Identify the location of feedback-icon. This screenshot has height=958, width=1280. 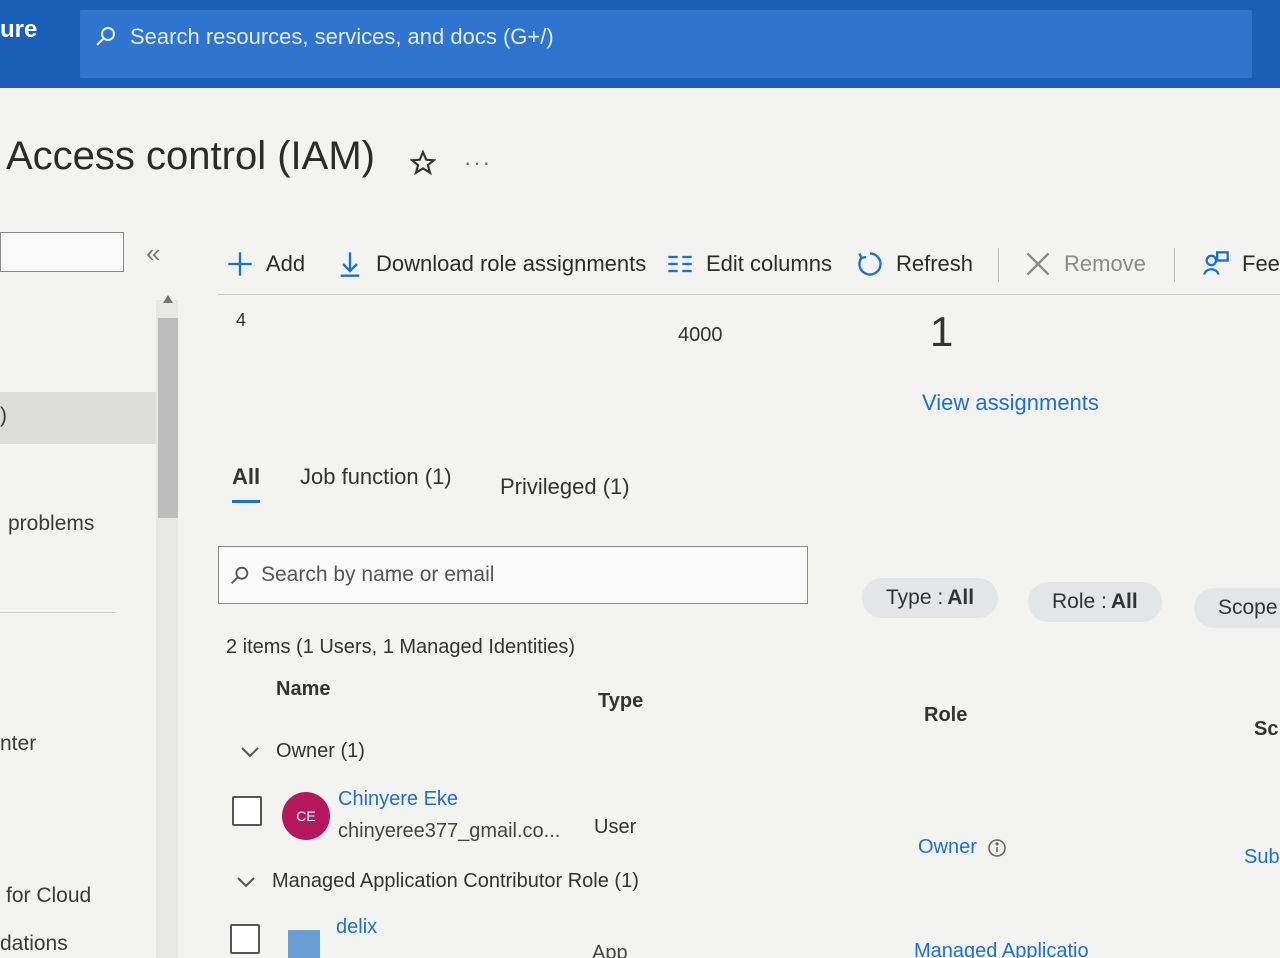
(1216, 263).